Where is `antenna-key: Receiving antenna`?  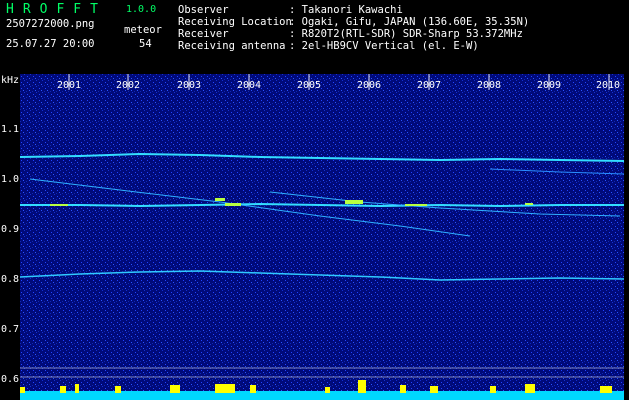 antenna-key: Receiving antenna is located at coordinates (232, 46).